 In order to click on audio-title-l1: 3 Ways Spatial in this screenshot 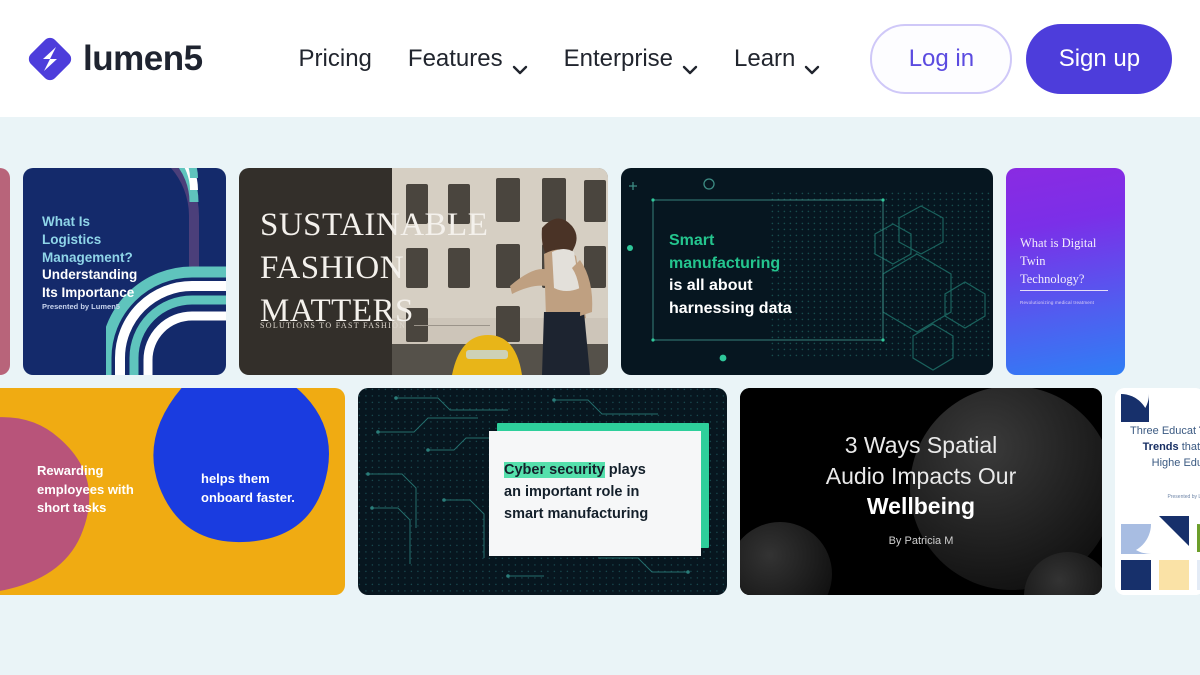, I will do `click(921, 445)`.